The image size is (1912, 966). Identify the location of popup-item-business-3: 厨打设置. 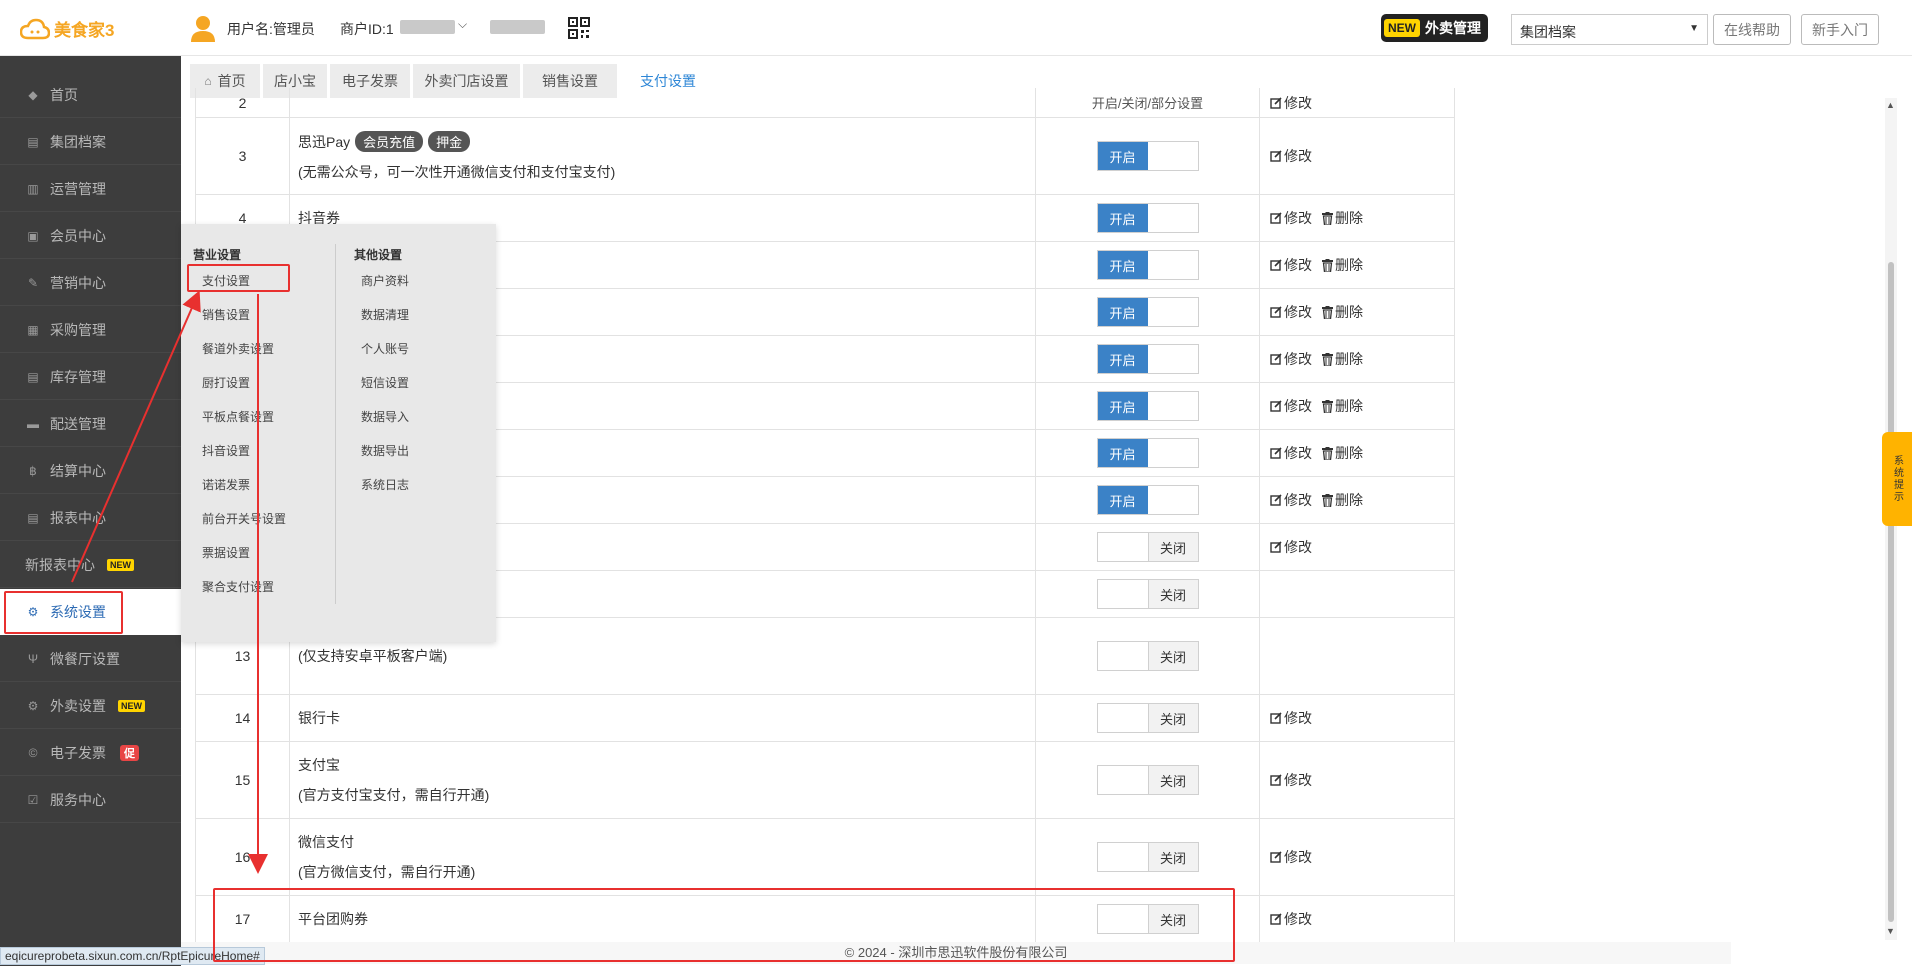
(226, 382).